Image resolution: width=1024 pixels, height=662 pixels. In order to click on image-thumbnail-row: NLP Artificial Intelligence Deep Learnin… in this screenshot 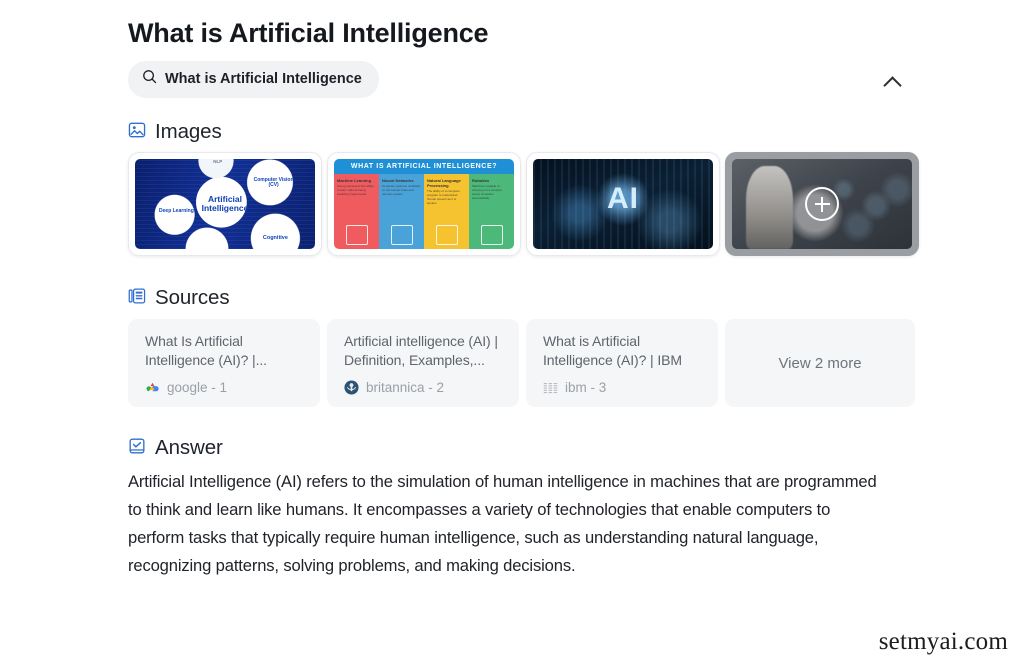, I will do `click(523, 204)`.